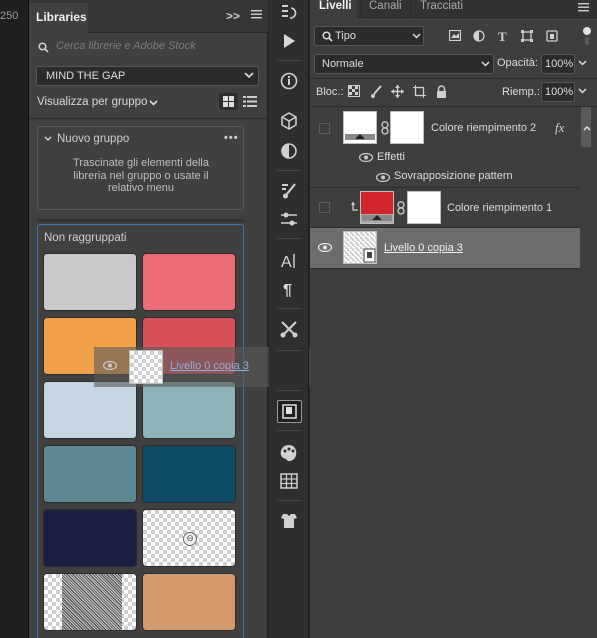  I want to click on view-mode-dropdown: Visualizza per gruppo, so click(92, 102).